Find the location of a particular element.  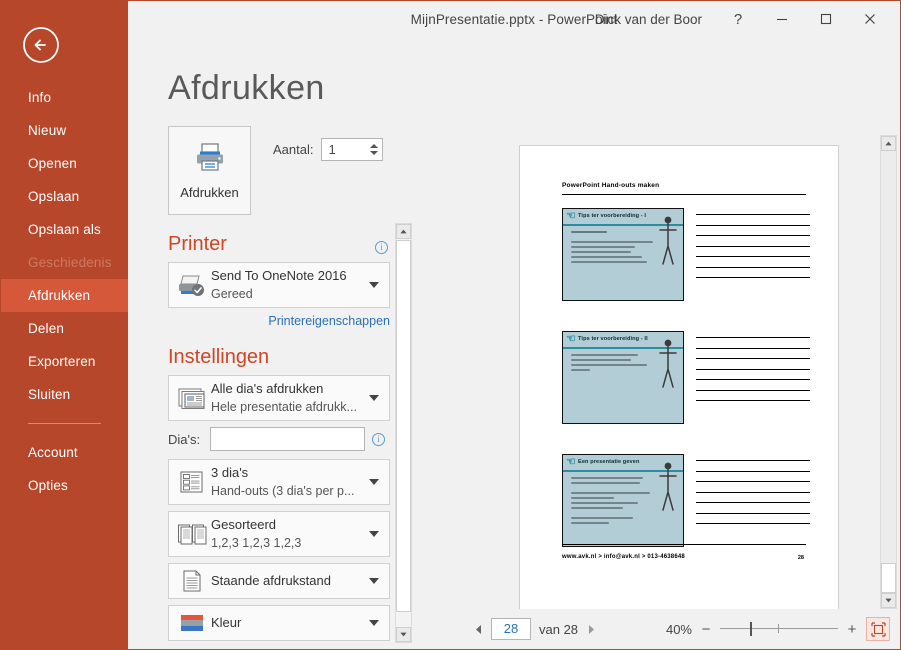

sidebar-item-opties: Opties is located at coordinates (64, 485).